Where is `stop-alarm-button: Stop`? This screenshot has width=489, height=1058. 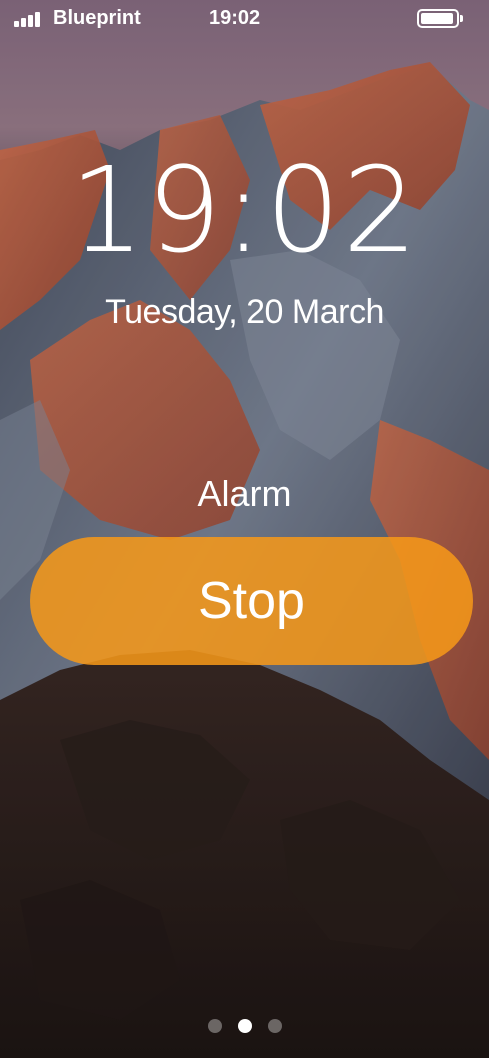 stop-alarm-button: Stop is located at coordinates (251, 601).